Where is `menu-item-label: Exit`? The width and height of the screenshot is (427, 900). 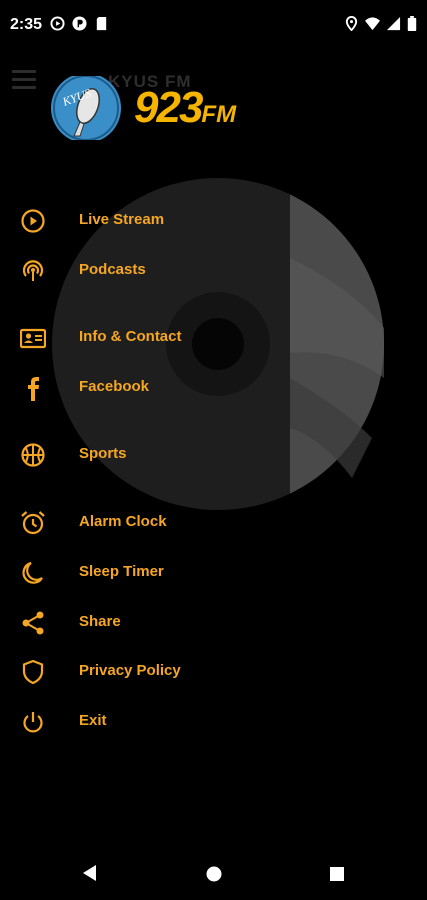 menu-item-label: Exit is located at coordinates (93, 720).